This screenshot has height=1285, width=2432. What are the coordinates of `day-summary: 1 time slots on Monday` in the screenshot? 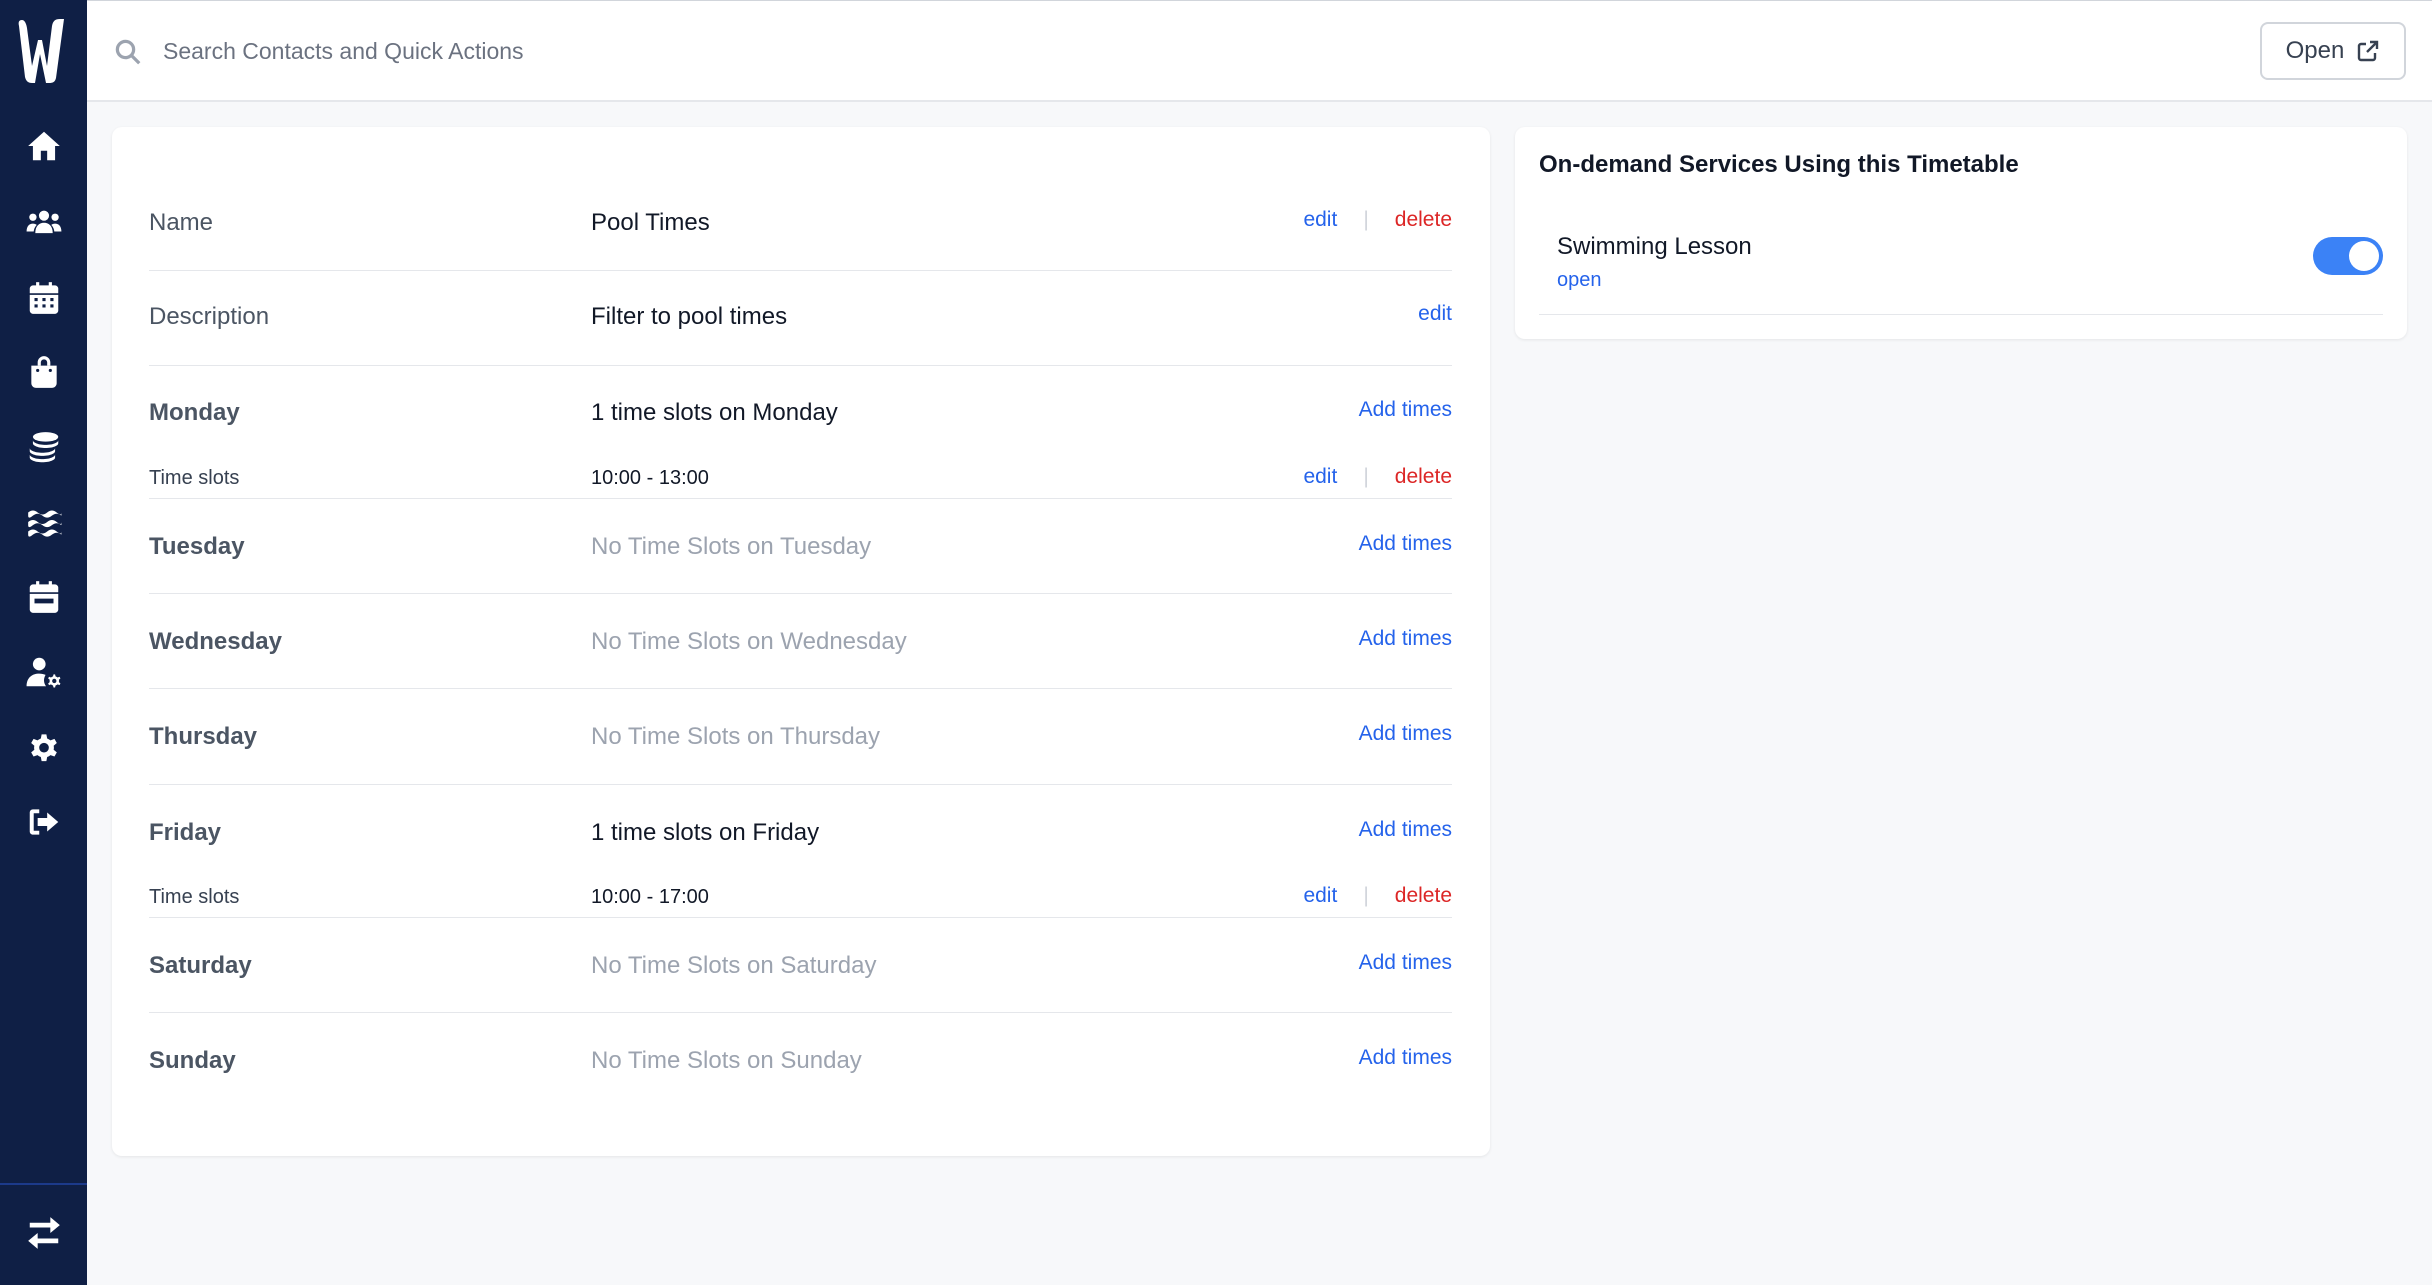 It's located at (714, 412).